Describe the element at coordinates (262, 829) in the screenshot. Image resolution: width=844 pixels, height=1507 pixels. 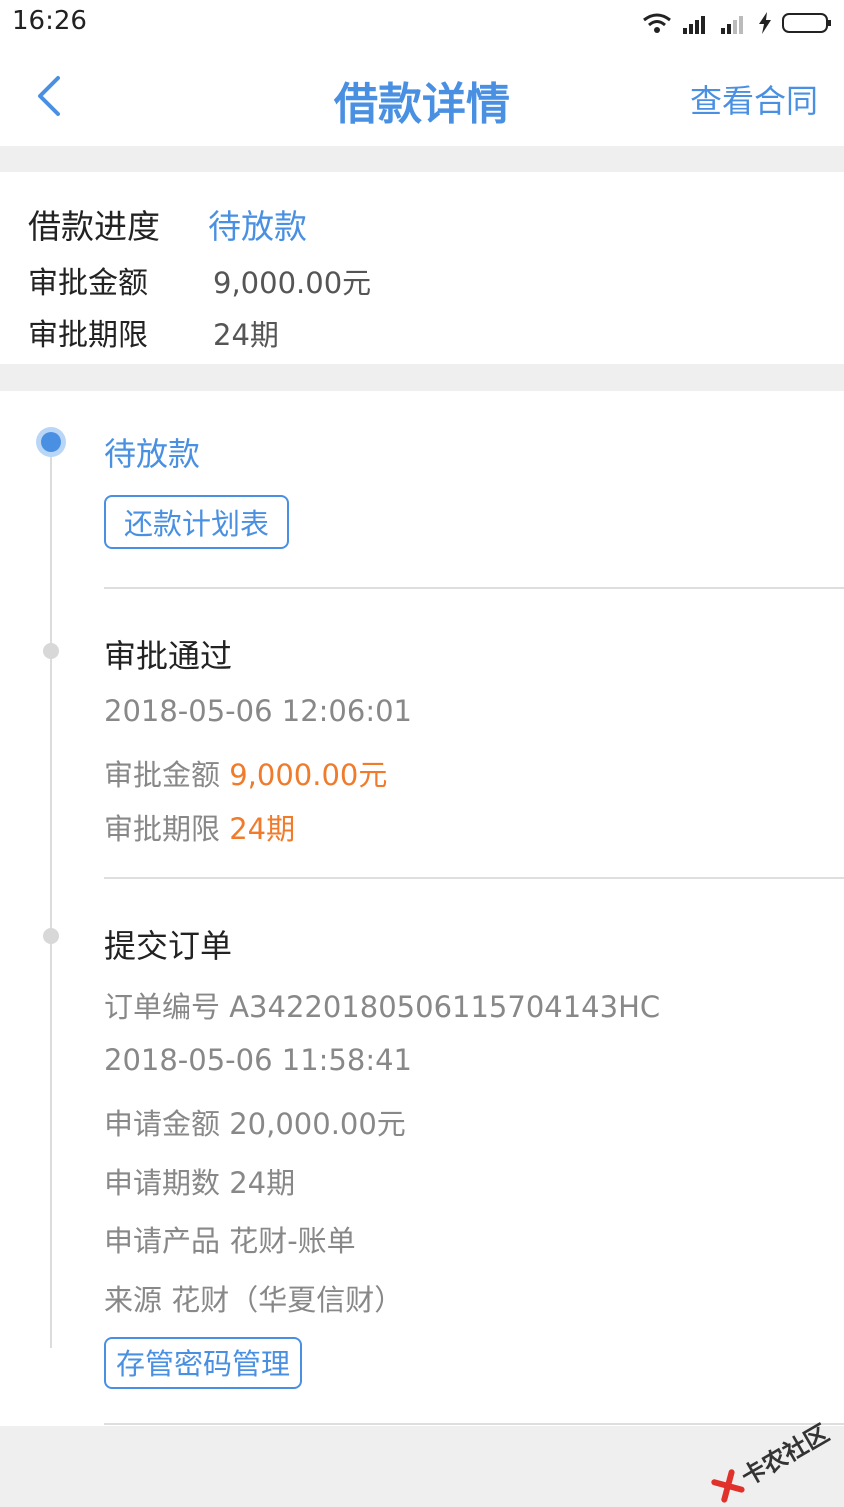
I see `approved-term-value: 24期` at that location.